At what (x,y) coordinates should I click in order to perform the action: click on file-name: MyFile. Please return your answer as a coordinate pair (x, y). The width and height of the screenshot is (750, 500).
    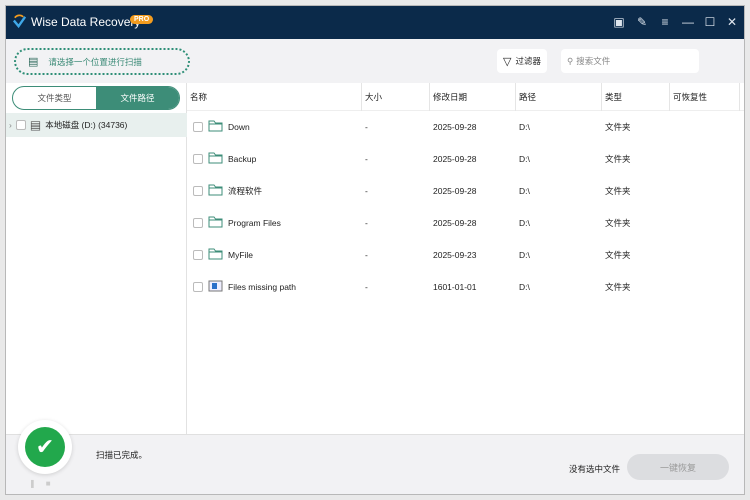
    Looking at the image, I should click on (241, 255).